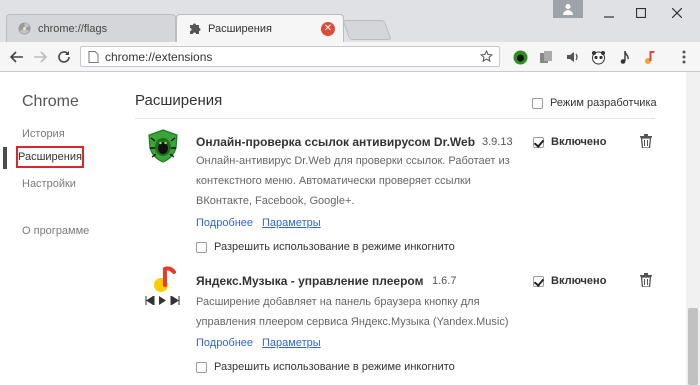  I want to click on drweb-extension-icon, so click(520, 57).